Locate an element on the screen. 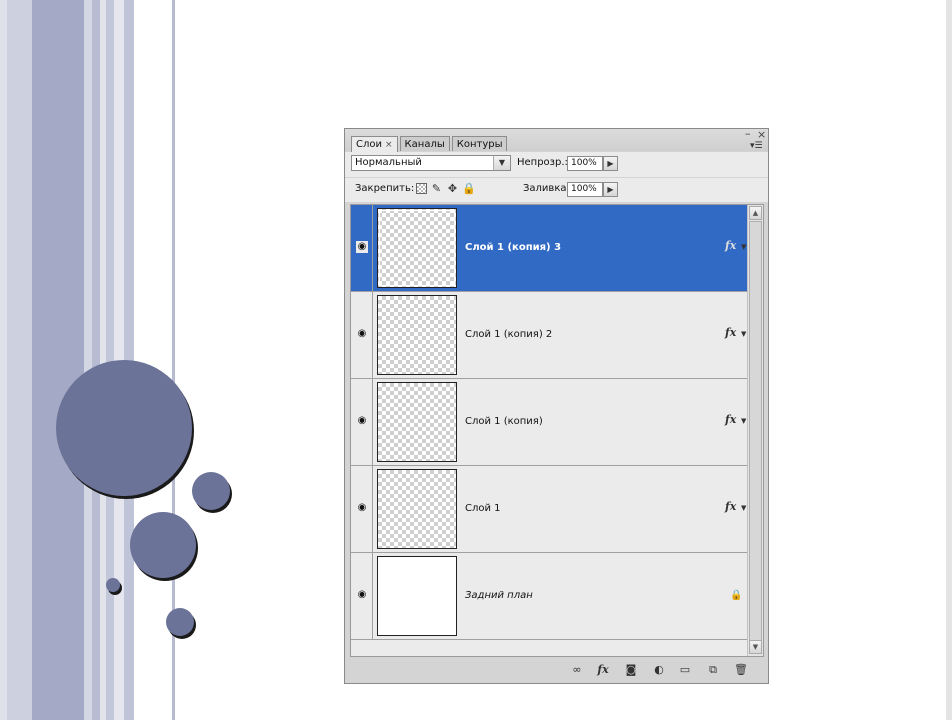  lock-transparency-icon is located at coordinates (421, 188).